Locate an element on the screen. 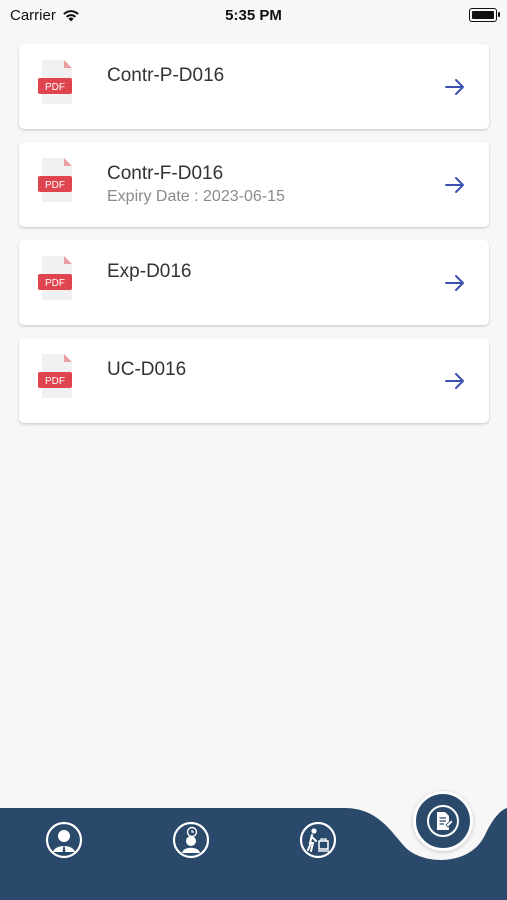 This screenshot has width=507, height=900. document-subtitle: Expiry Date : 2023-06-15 is located at coordinates (196, 196).